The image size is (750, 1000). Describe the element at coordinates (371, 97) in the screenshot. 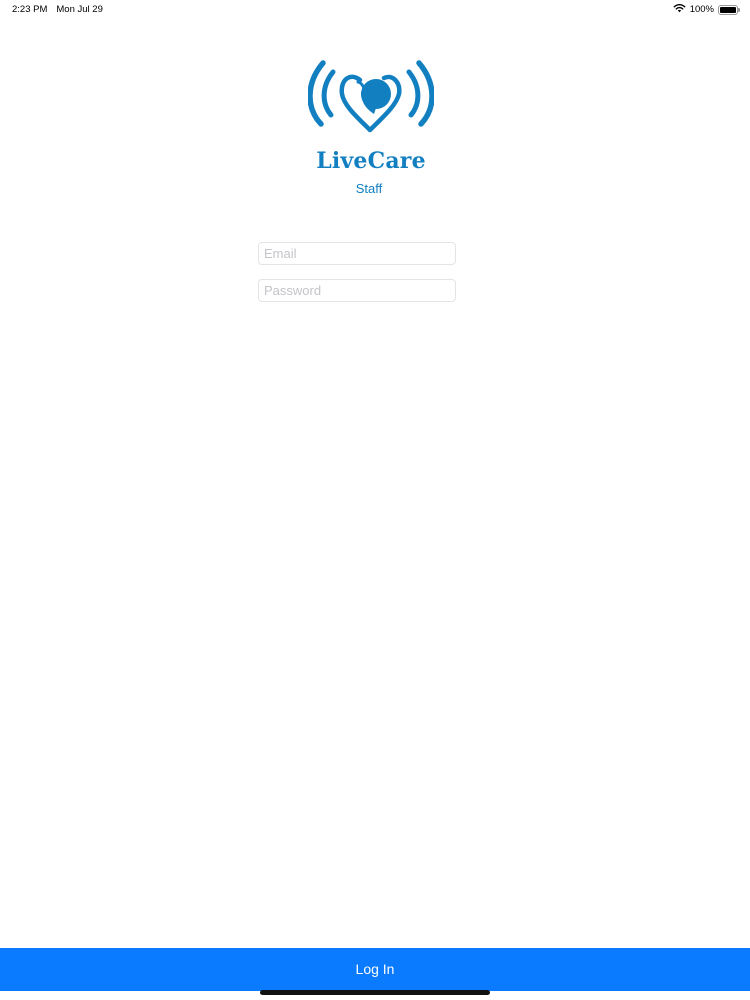

I see `heart-broadcast-logo` at that location.